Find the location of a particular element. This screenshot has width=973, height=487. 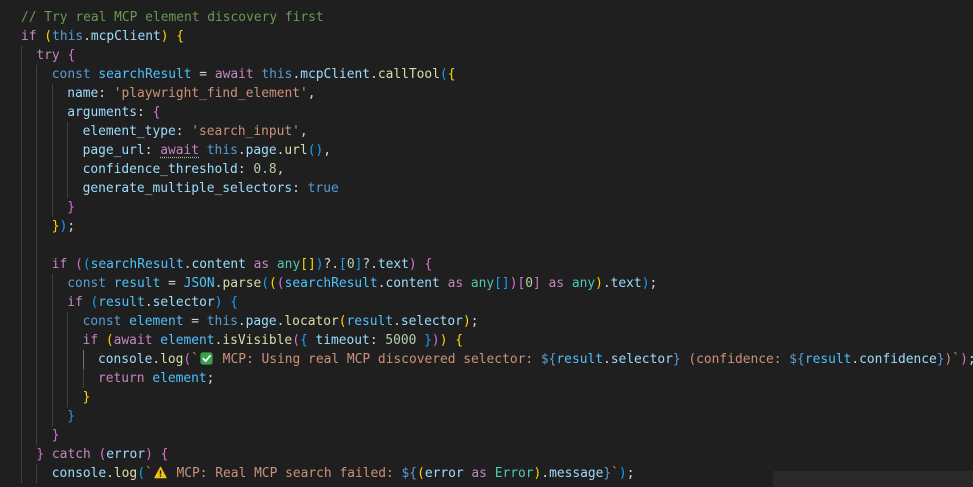

code-token: element is located at coordinates (179, 378).